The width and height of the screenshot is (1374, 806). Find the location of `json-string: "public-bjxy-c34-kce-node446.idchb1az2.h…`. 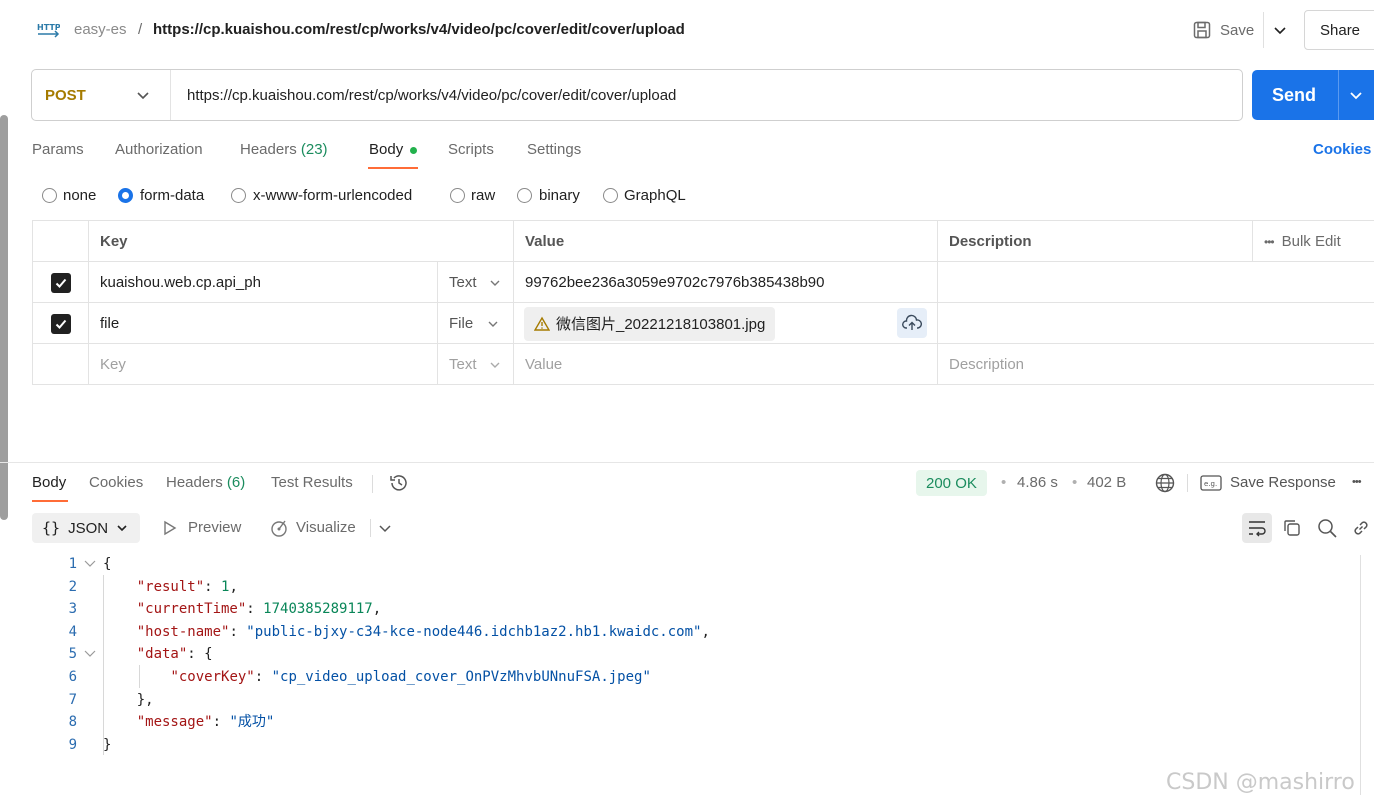

json-string: "public-bjxy-c34-kce-node446.idchb1az2.h… is located at coordinates (474, 631).